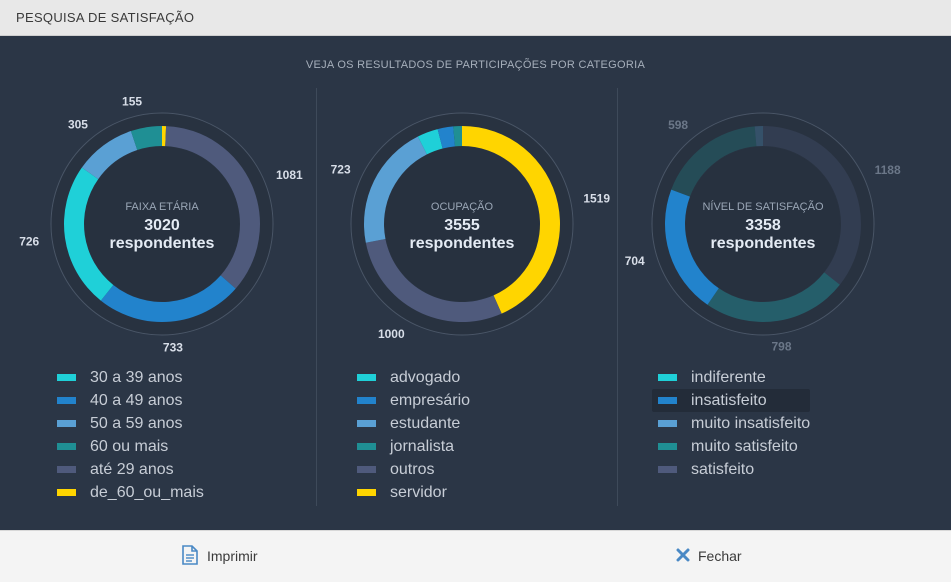 This screenshot has height=582, width=951. I want to click on data-label: 1081, so click(289, 175).